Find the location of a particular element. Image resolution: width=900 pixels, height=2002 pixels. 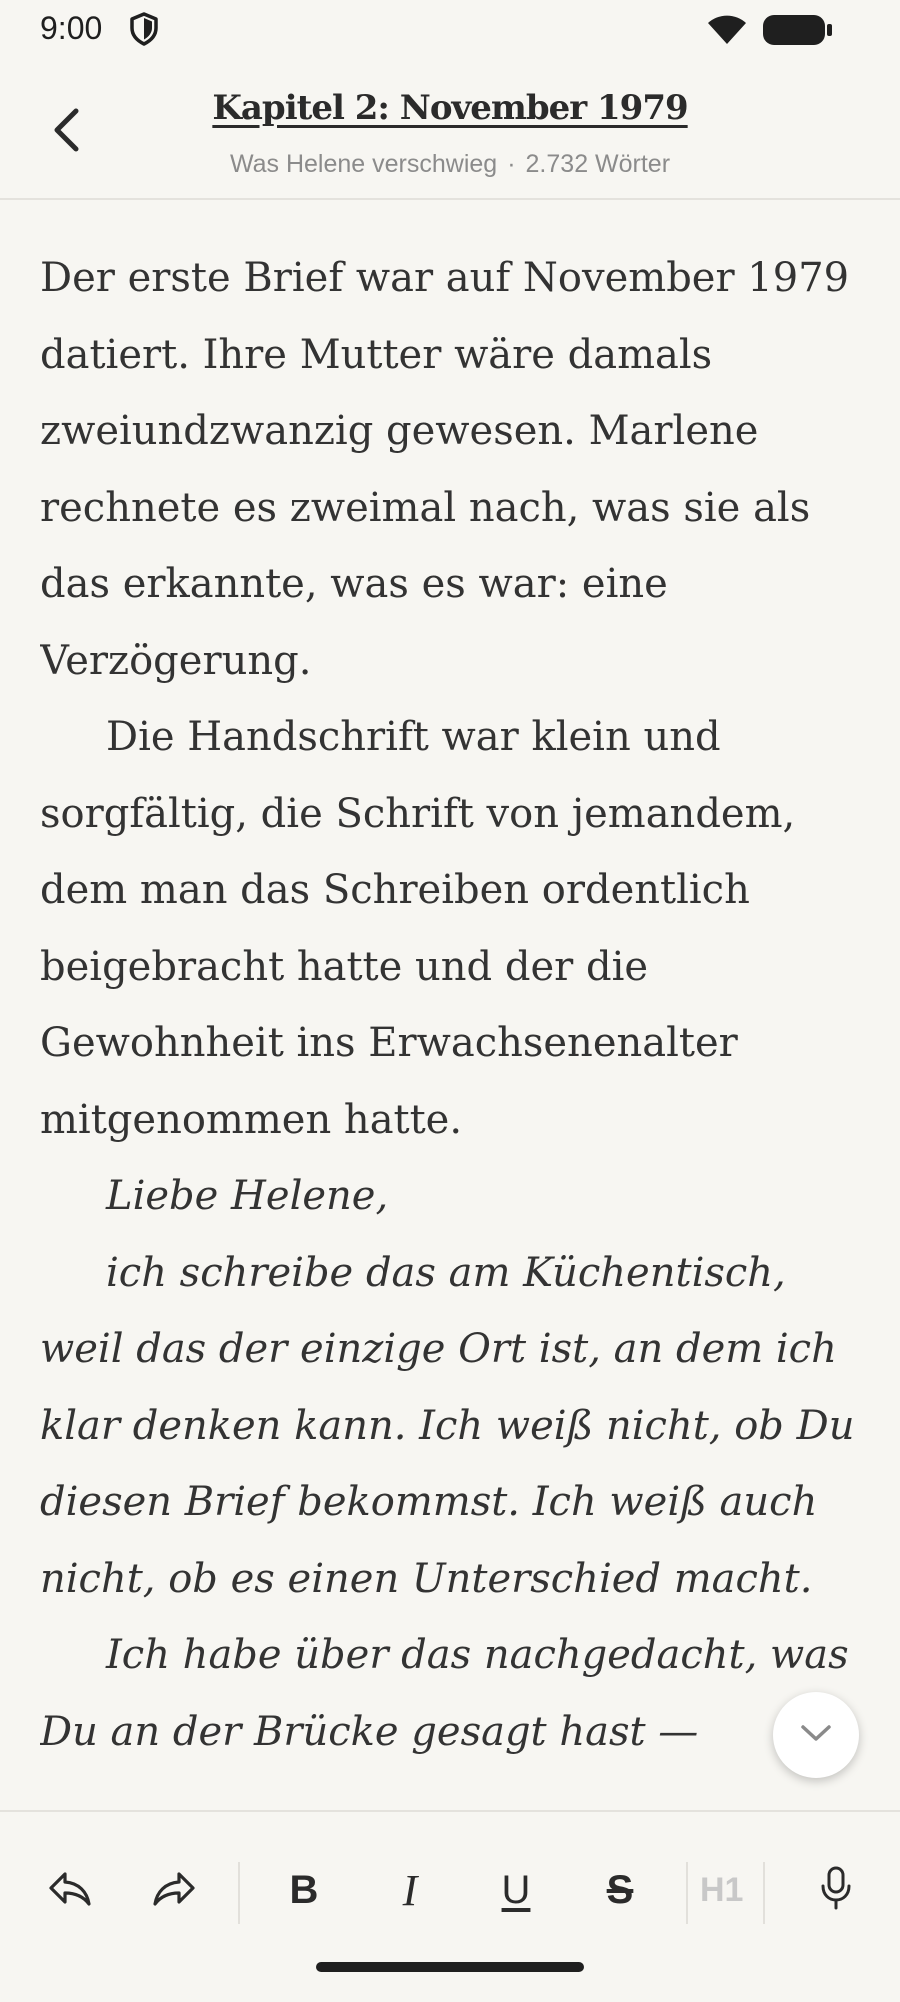

undo-icon is located at coordinates (70, 1890).